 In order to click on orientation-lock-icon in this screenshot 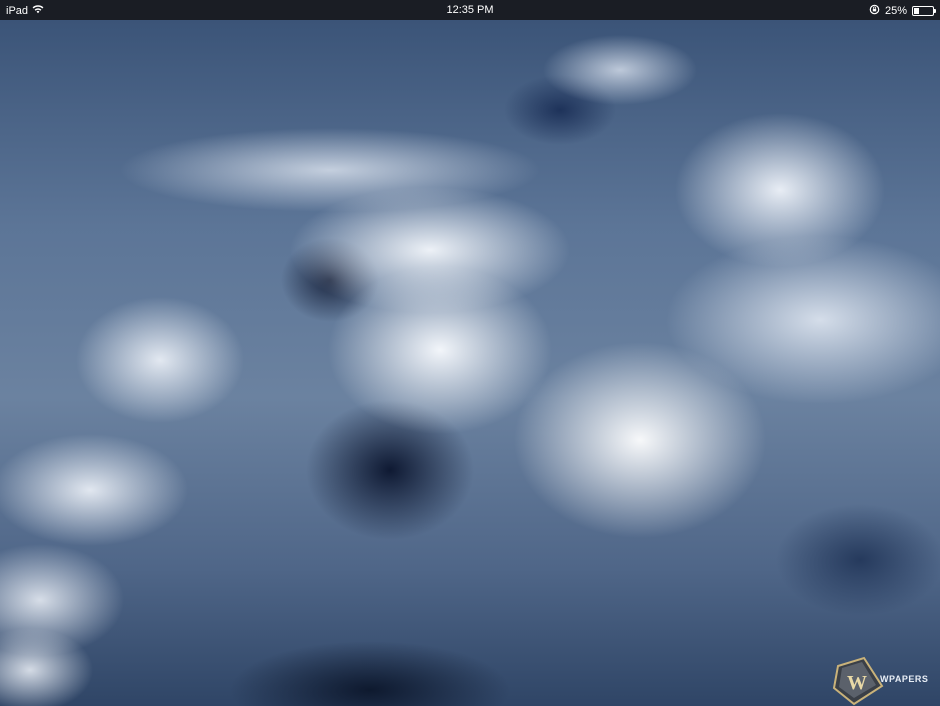, I will do `click(874, 11)`.